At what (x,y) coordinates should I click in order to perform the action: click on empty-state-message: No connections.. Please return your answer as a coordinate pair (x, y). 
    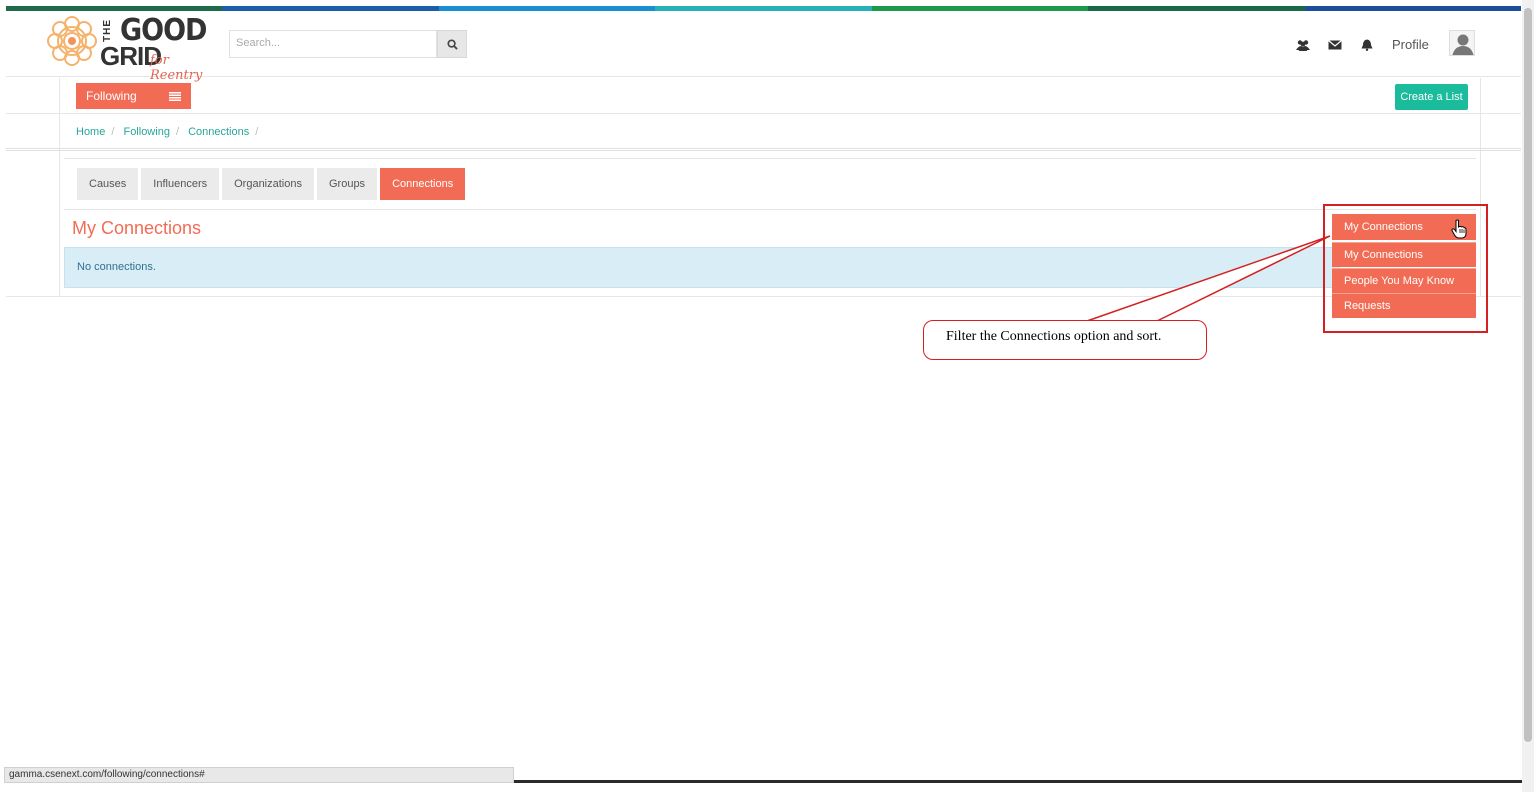
    Looking at the image, I should click on (116, 267).